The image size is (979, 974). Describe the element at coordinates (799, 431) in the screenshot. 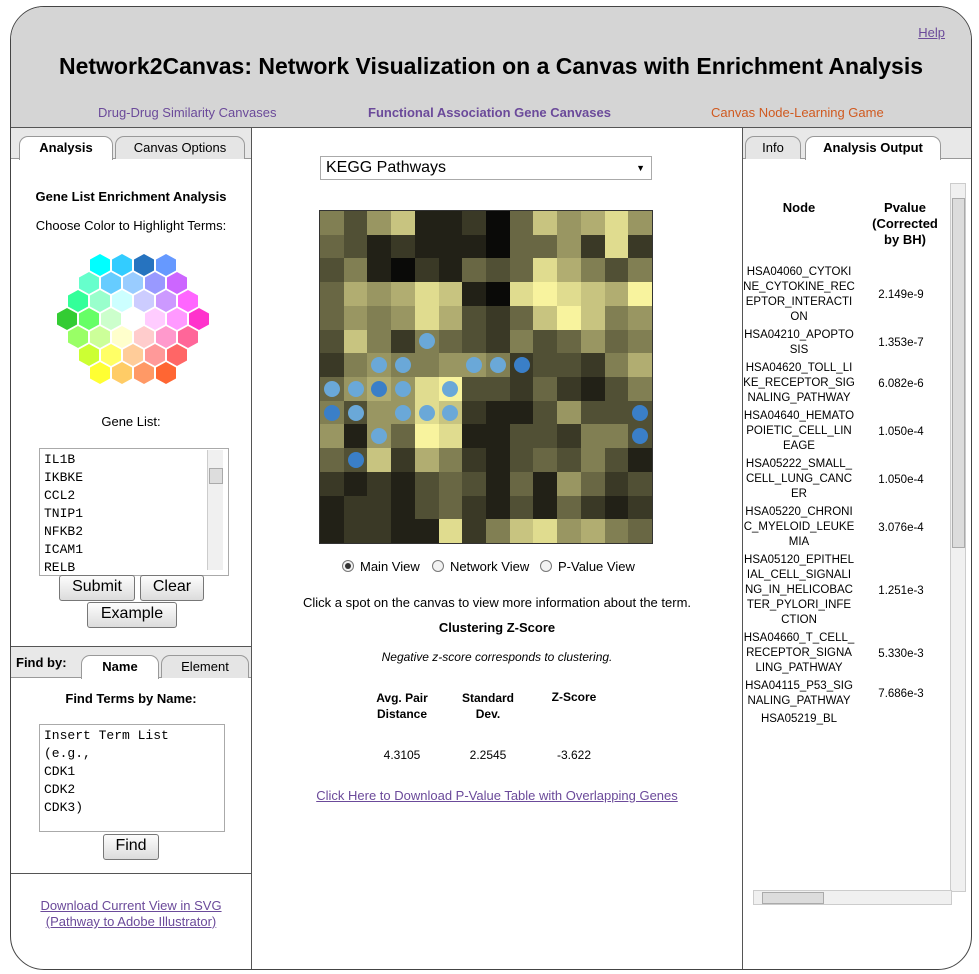

I see `result-node: HSA04640_HEMATOPOIETIC_CELL_LINEAGE` at that location.